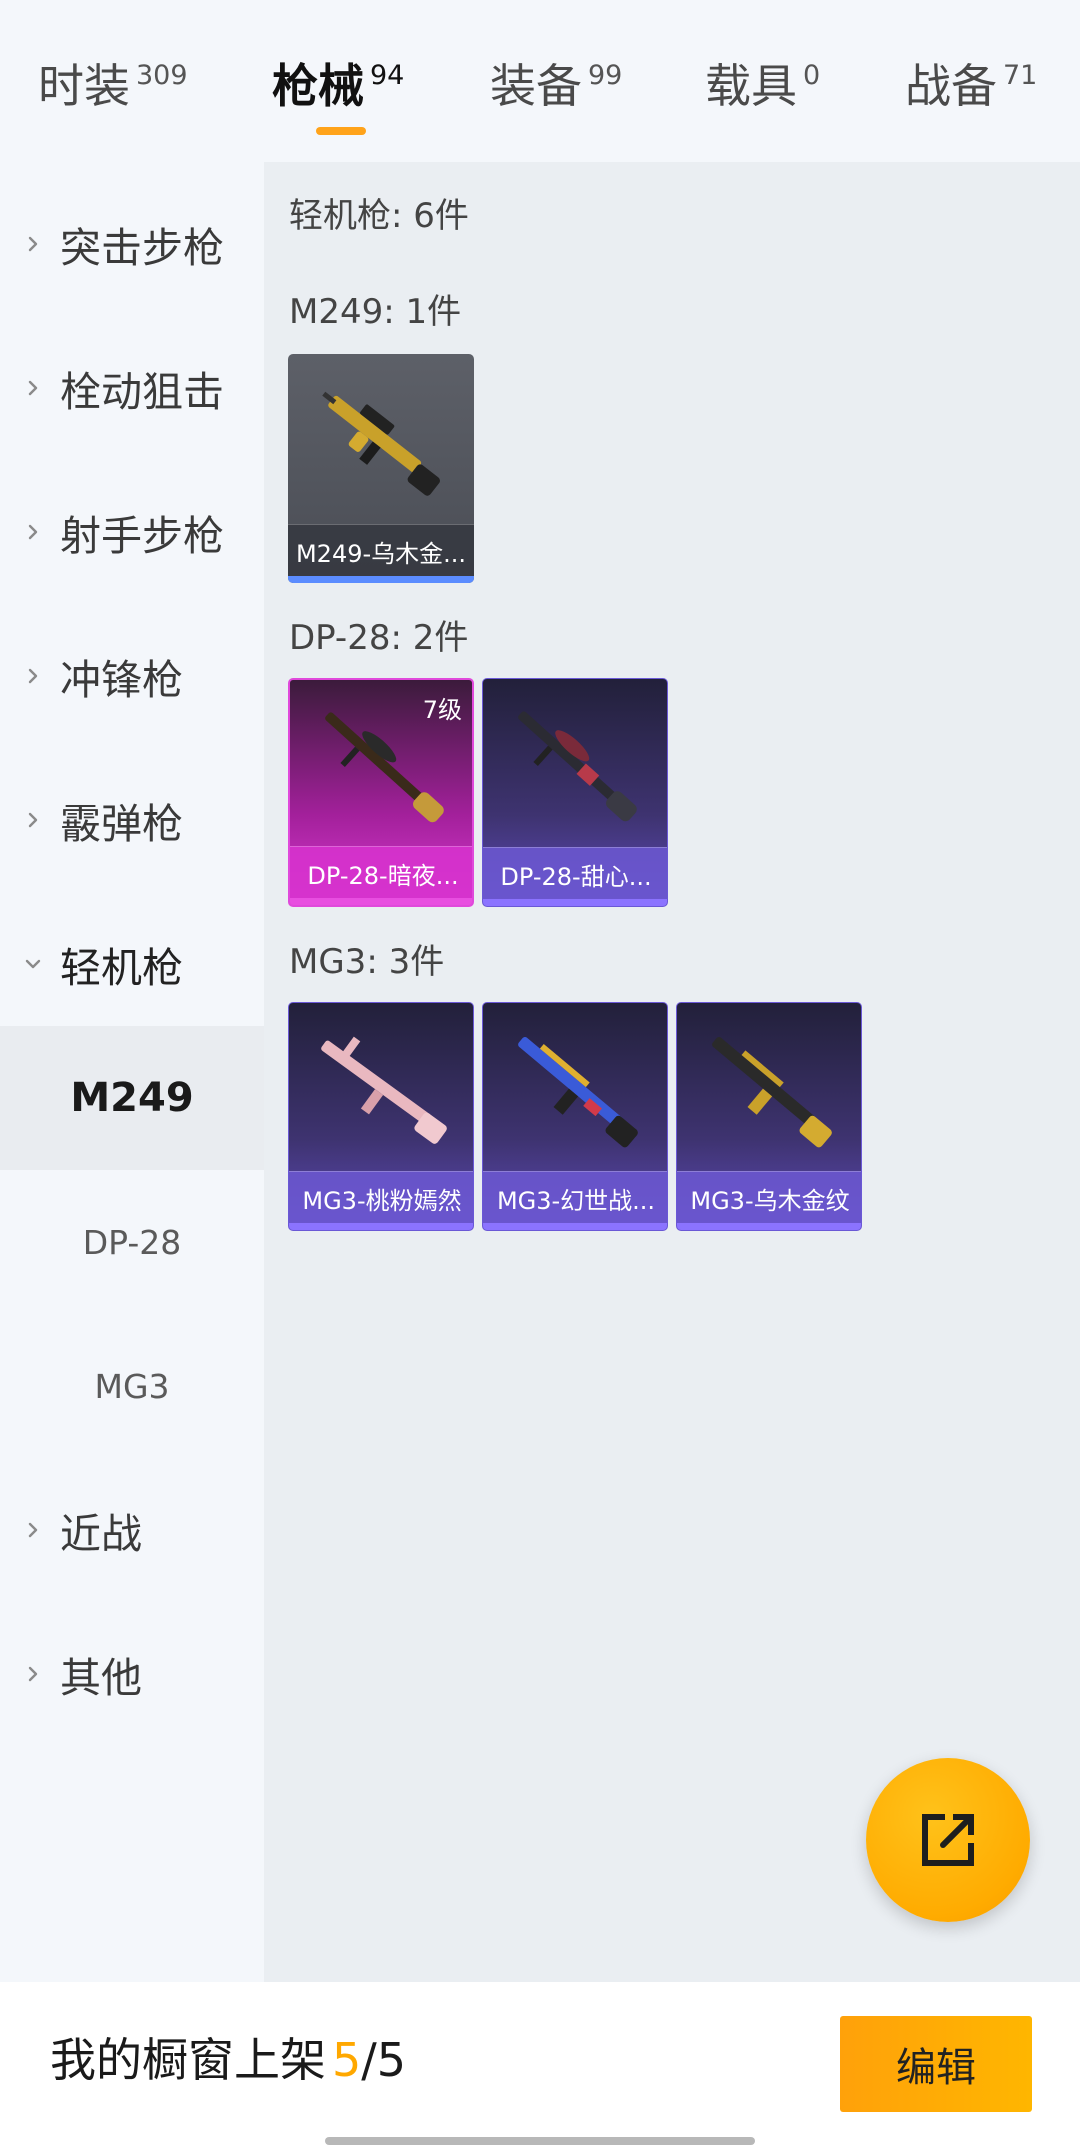 This screenshot has width=1080, height=2149. What do you see at coordinates (101, 1534) in the screenshot?
I see `sidebar-item-label: 近战` at bounding box center [101, 1534].